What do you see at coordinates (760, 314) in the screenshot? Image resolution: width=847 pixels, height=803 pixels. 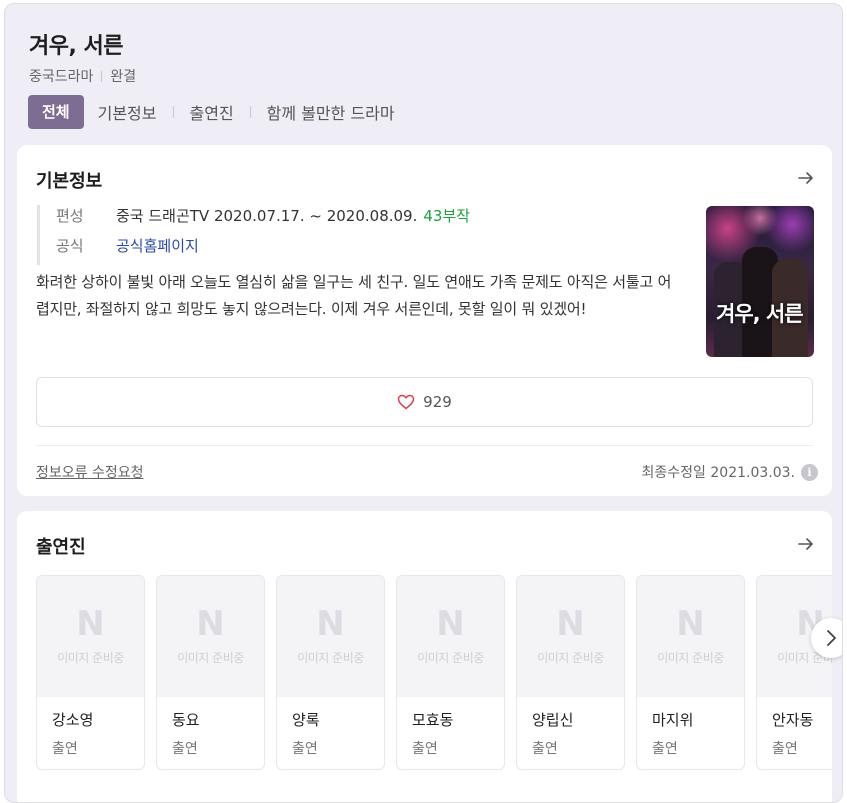 I see `poster-title: 겨우, 서른` at bounding box center [760, 314].